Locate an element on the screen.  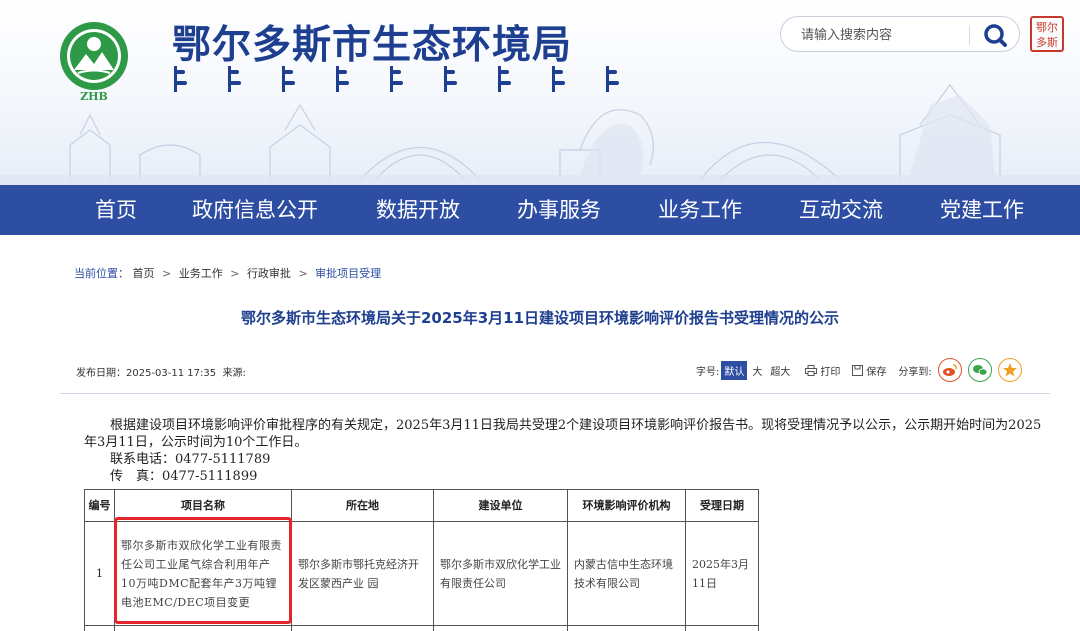
nav-item-home: 首页 is located at coordinates (116, 210).